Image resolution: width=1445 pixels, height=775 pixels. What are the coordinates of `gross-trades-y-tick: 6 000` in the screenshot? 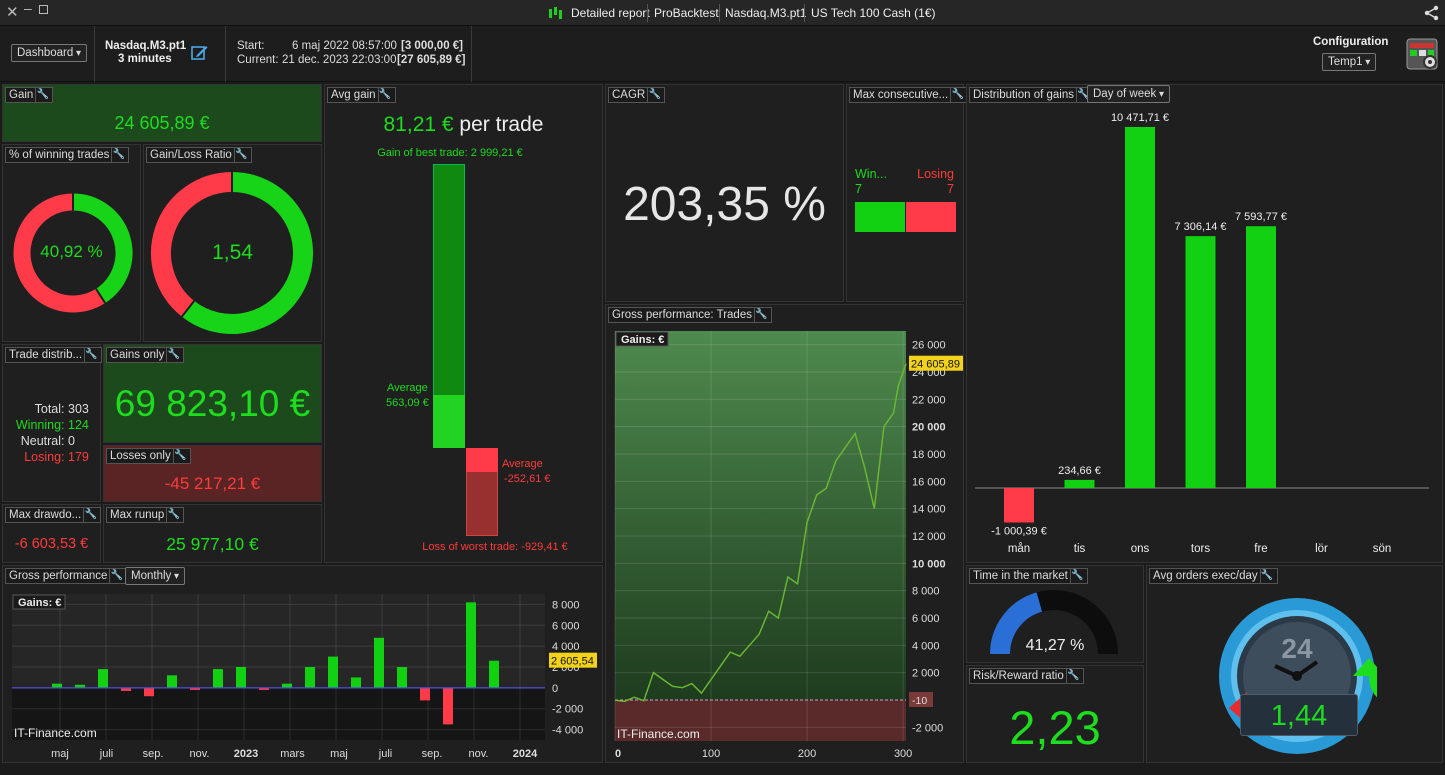 It's located at (926, 619).